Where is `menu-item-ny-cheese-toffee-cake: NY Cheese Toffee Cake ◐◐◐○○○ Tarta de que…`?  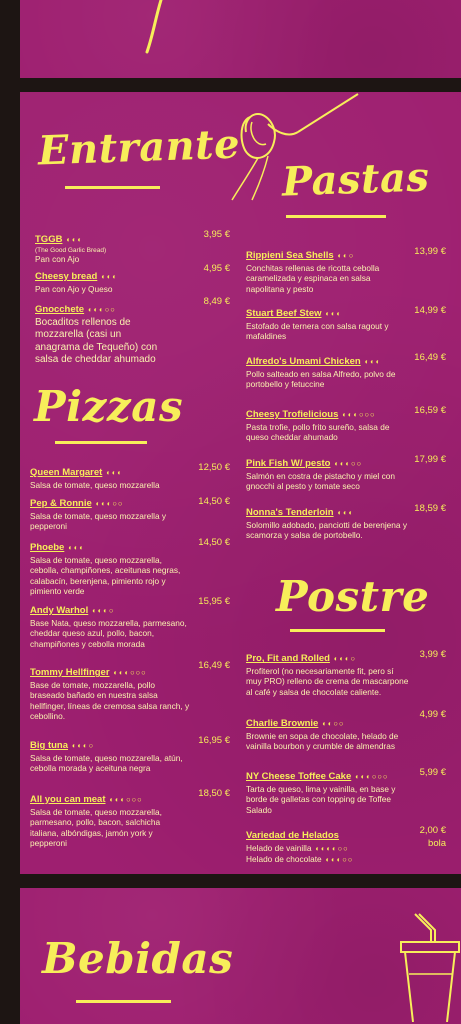 menu-item-ny-cheese-toffee-cake: NY Cheese Toffee Cake ◐◐◐○○○ Tarta de que… is located at coordinates (328, 790).